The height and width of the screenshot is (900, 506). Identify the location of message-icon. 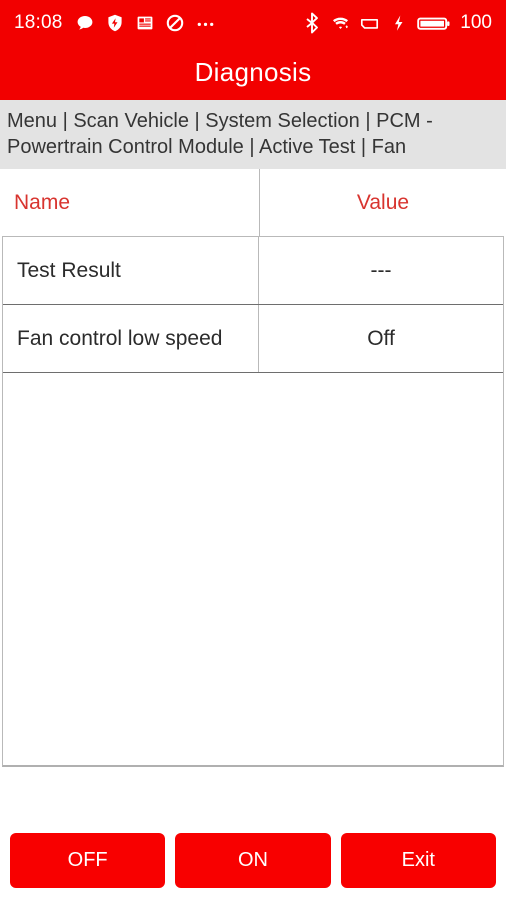
(85, 22).